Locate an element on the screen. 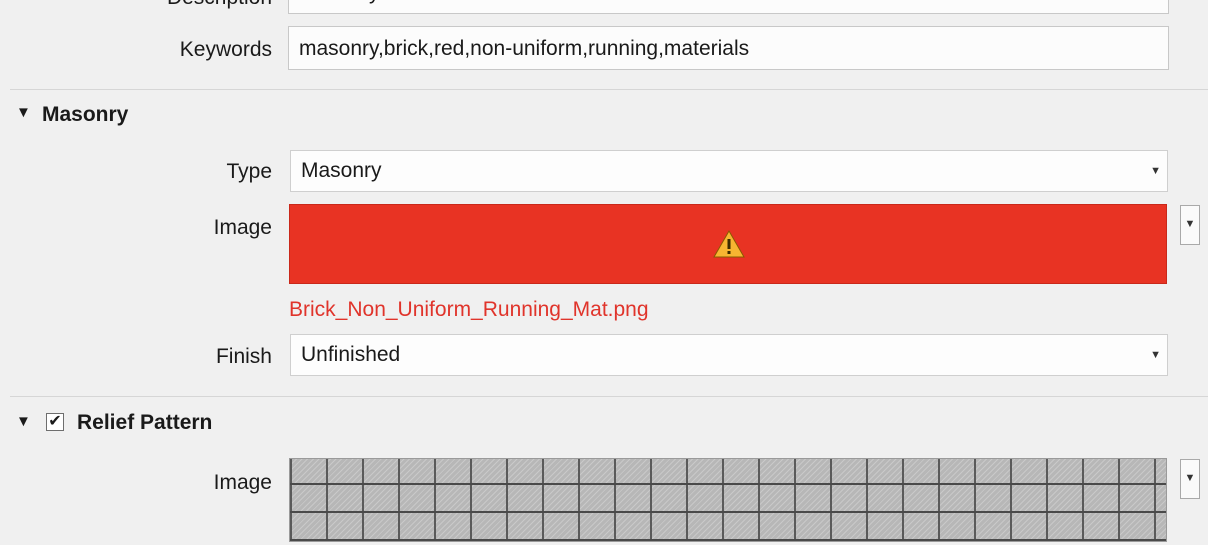 This screenshot has height=545, width=1208. type-select-value: Masonry is located at coordinates (341, 170).